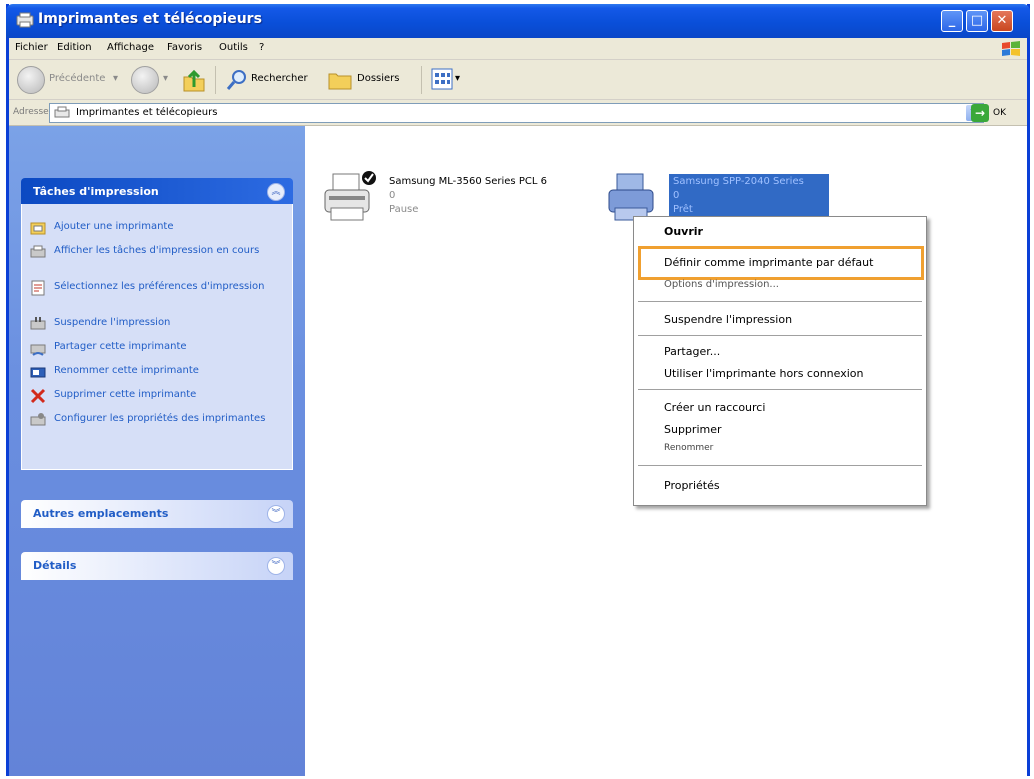 This screenshot has width=1034, height=779. What do you see at coordinates (38, 288) in the screenshot?
I see `preferences-icon` at bounding box center [38, 288].